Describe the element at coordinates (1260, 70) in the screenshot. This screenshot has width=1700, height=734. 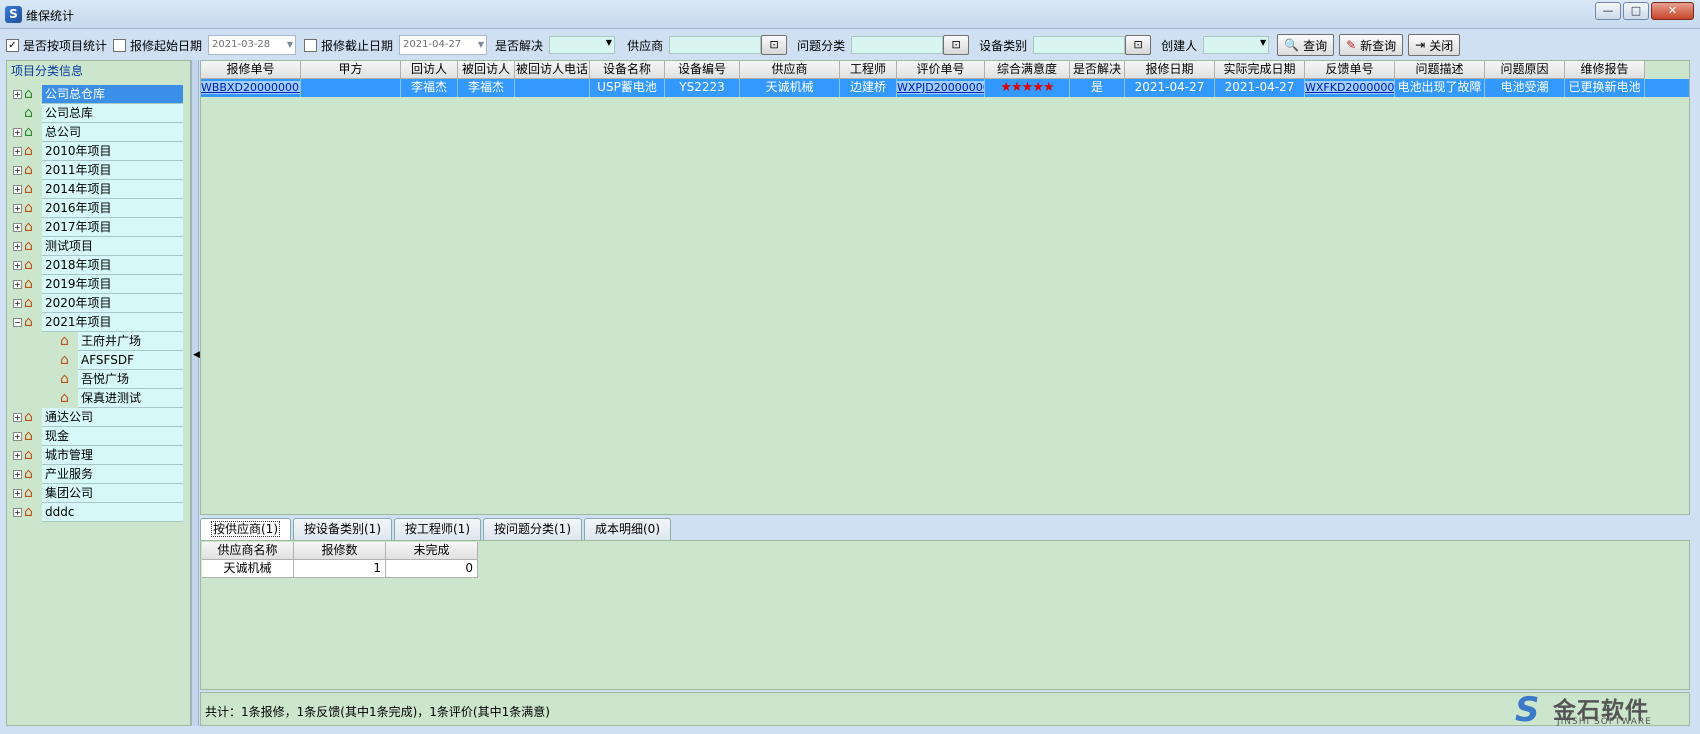
I see `column-header: 实际完成日期` at that location.